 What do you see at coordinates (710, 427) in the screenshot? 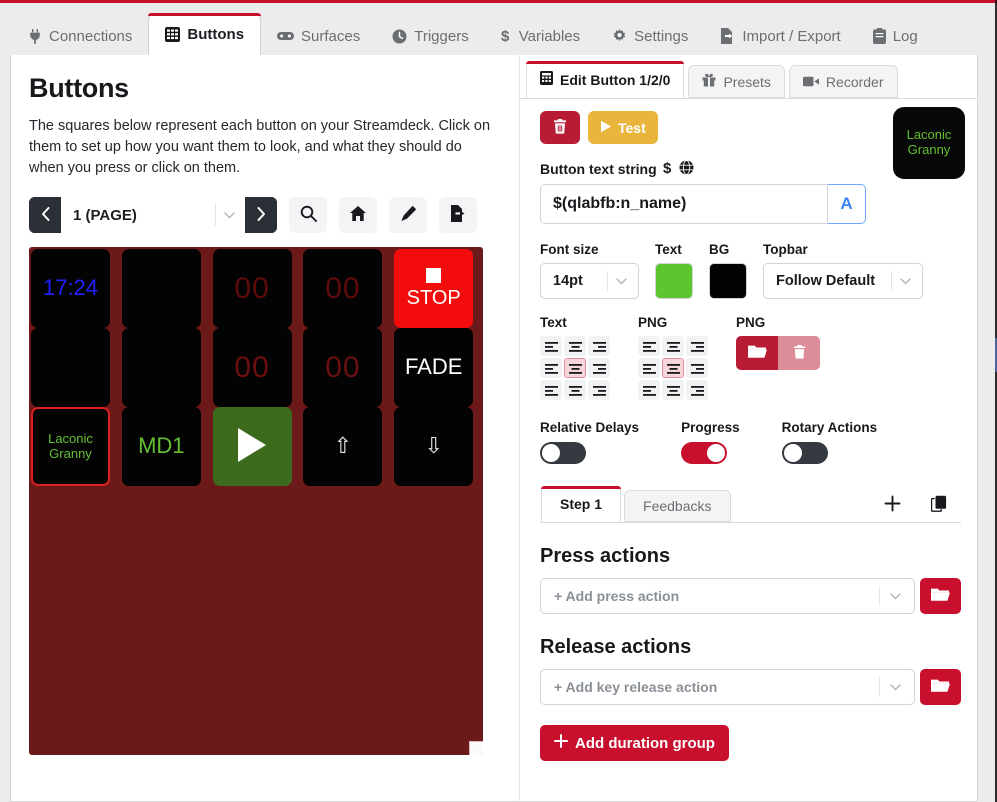
I see `progress-label: Progress` at bounding box center [710, 427].